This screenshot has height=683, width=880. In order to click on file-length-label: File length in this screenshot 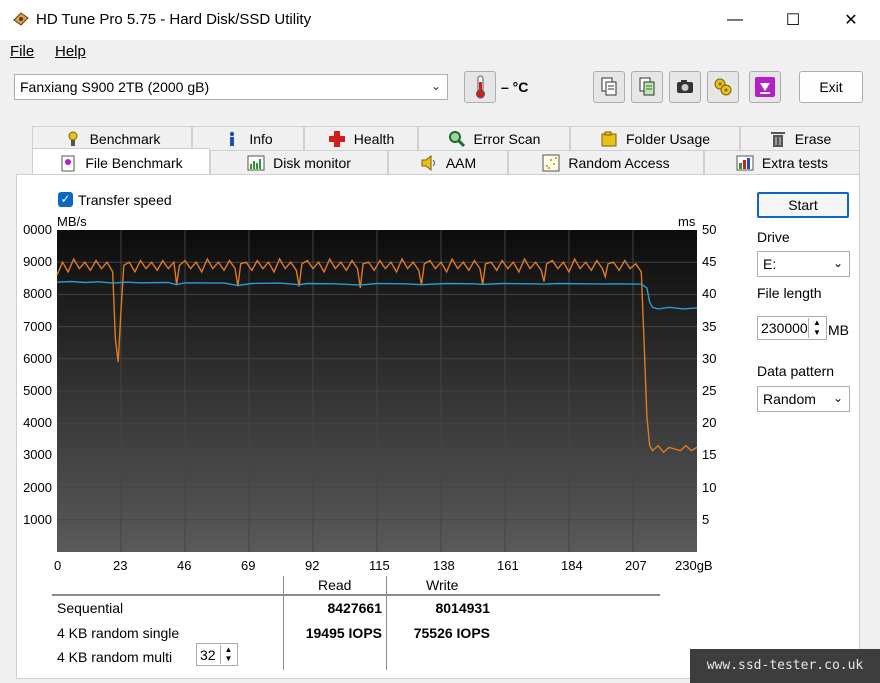, I will do `click(789, 293)`.